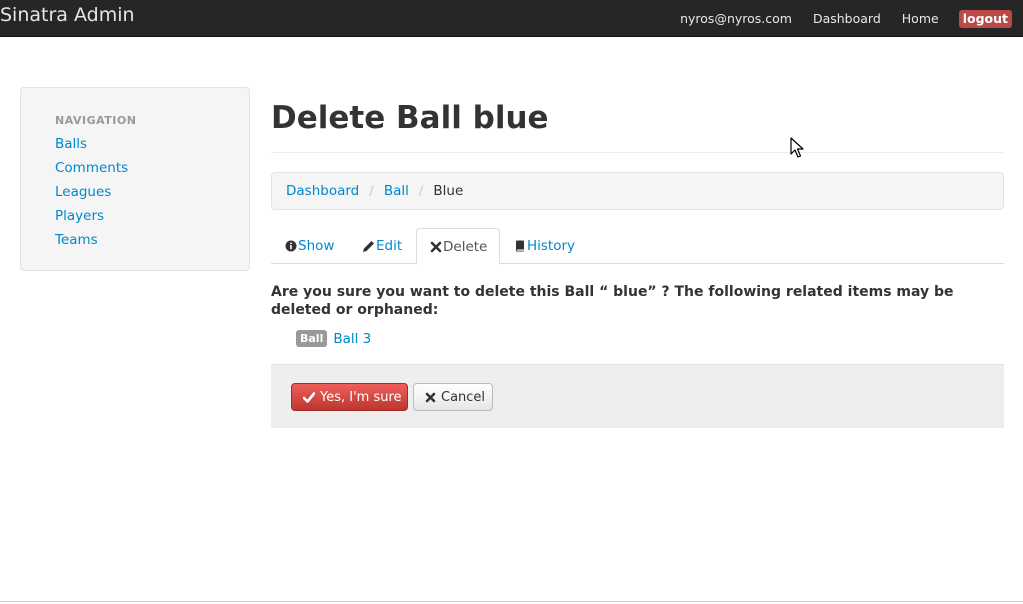 Image resolution: width=1023 pixels, height=604 pixels. What do you see at coordinates (551, 246) in the screenshot?
I see `tab-history-label: History` at bounding box center [551, 246].